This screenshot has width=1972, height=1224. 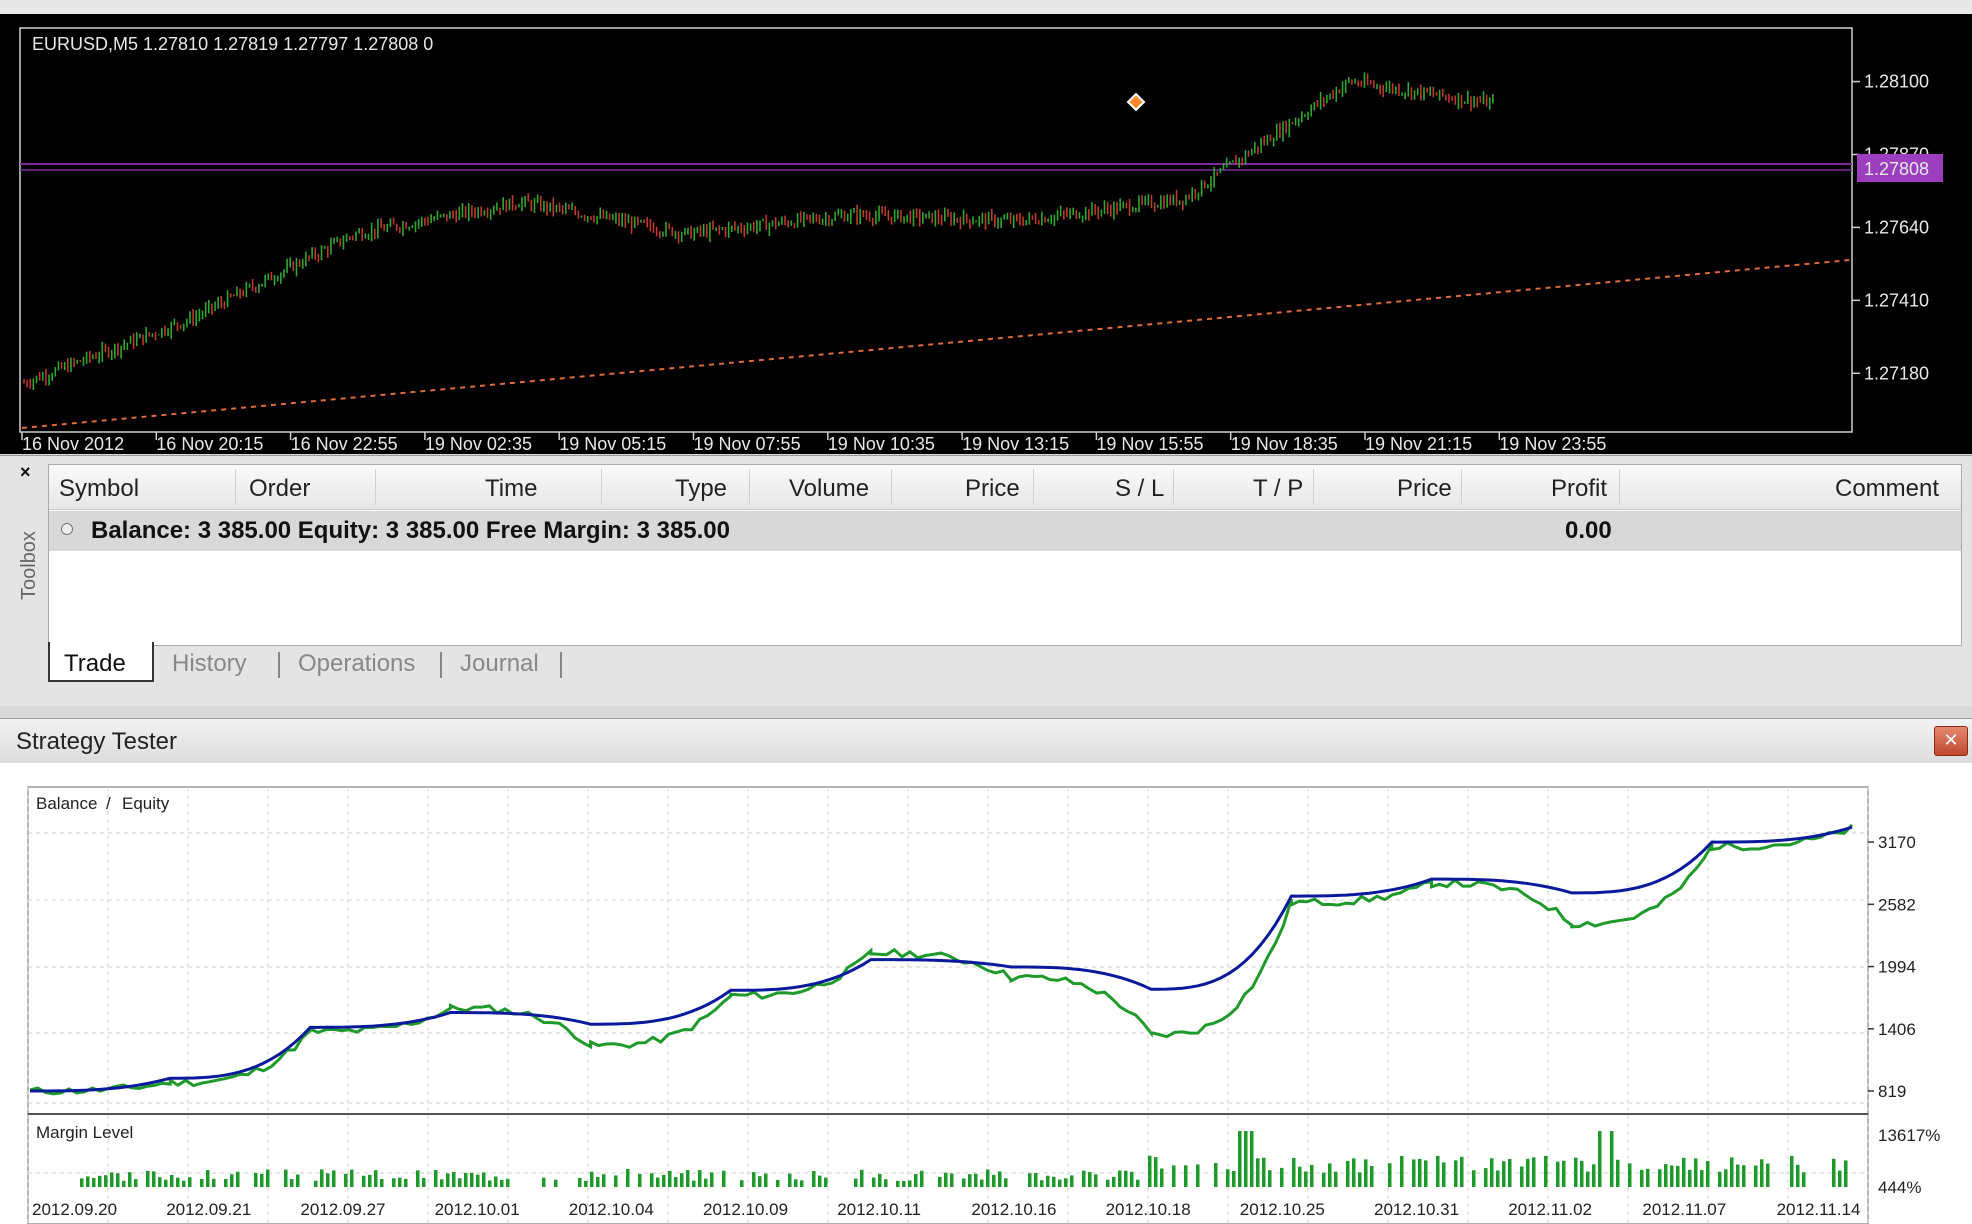 I want to click on x-tick-label: 2012.11.02, so click(x=1550, y=1209).